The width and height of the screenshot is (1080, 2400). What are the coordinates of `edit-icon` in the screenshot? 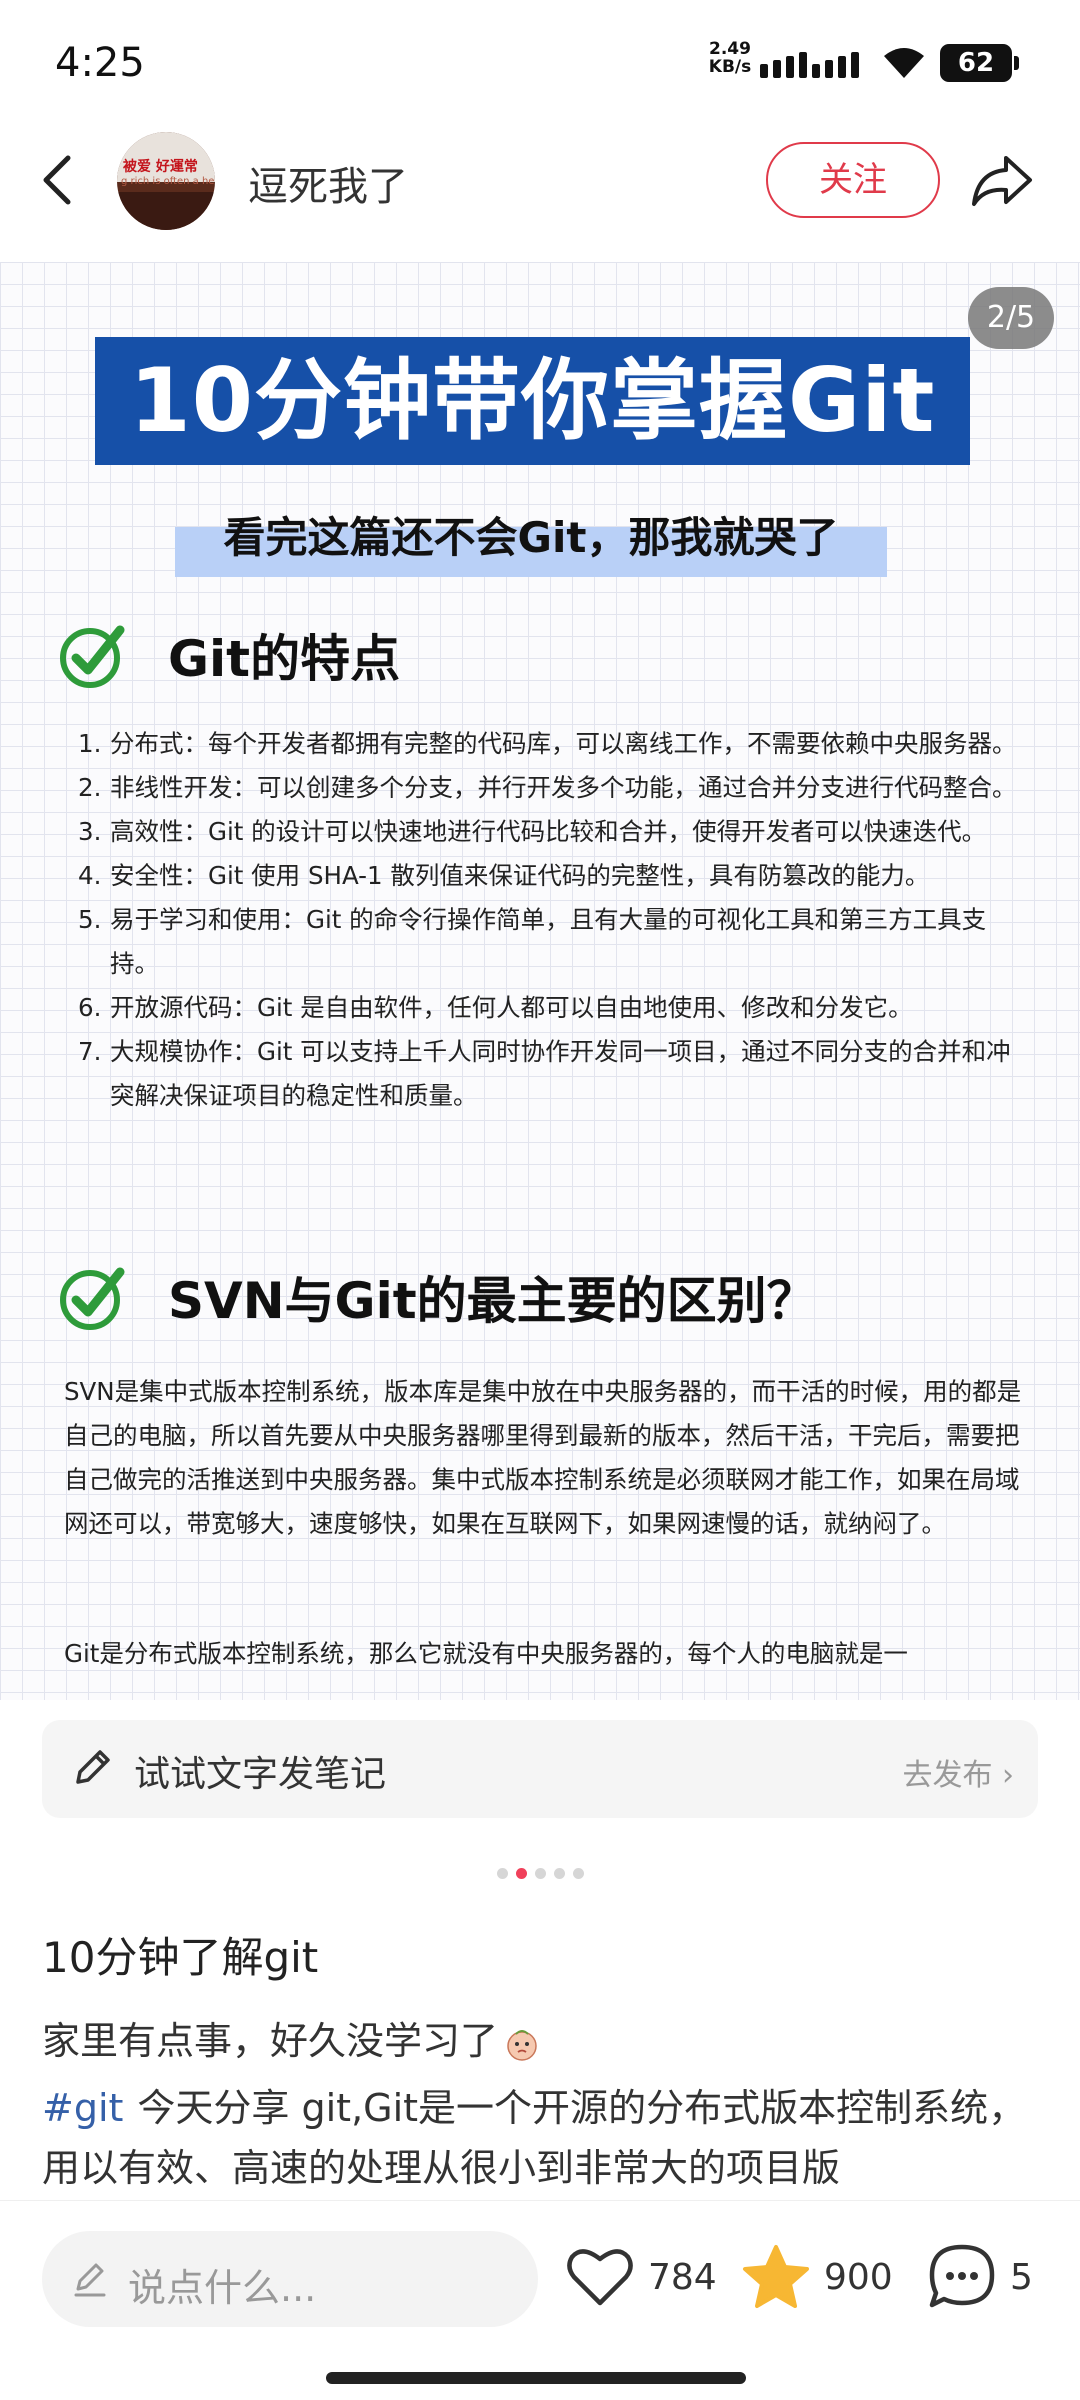 It's located at (90, 2280).